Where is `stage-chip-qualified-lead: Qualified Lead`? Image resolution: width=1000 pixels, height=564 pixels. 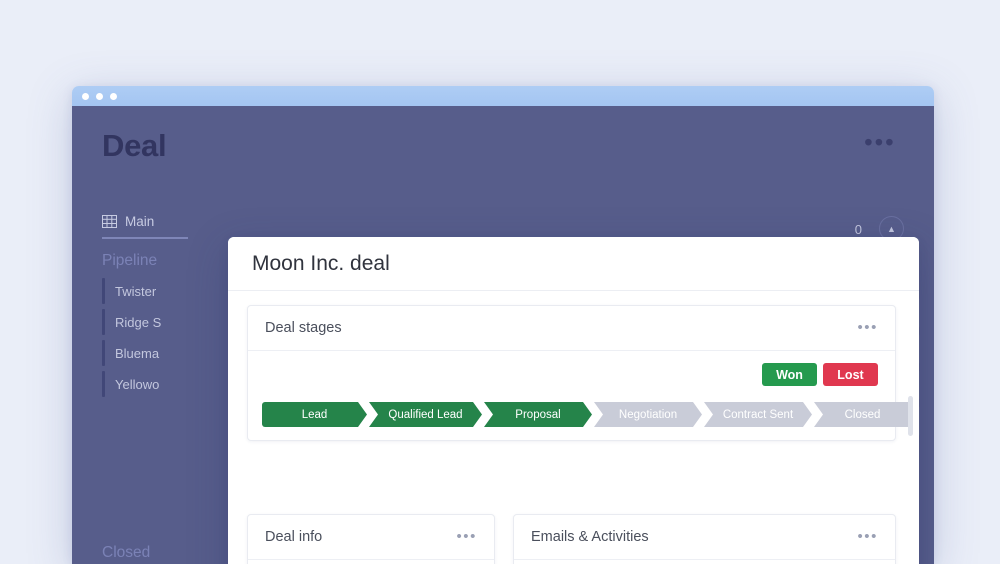 stage-chip-qualified-lead: Qualified Lead is located at coordinates (425, 414).